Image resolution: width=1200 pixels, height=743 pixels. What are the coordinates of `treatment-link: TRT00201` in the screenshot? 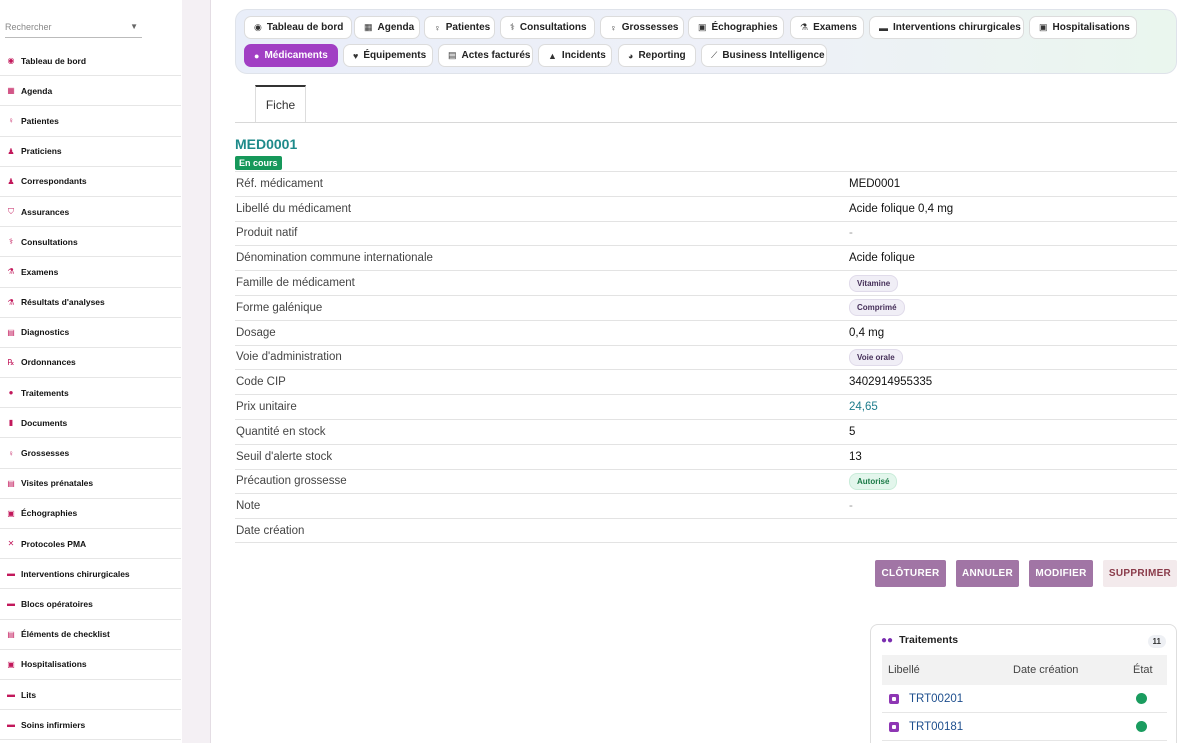 It's located at (1014, 699).